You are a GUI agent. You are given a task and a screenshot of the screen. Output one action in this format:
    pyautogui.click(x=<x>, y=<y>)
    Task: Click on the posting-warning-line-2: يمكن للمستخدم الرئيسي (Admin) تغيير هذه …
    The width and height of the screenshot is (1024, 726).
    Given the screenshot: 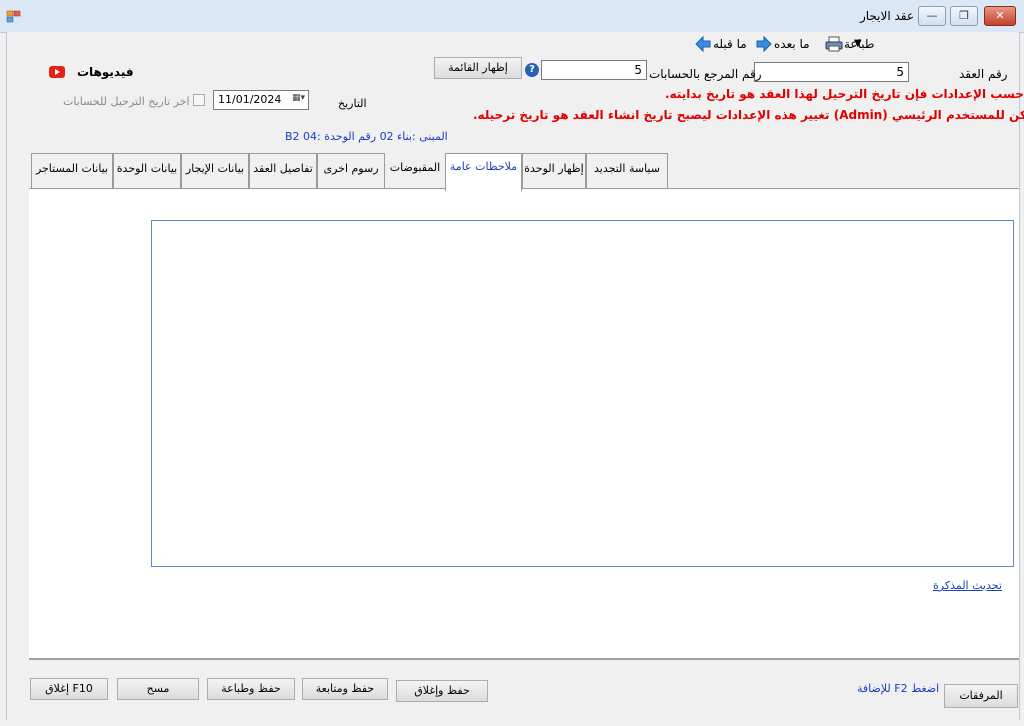 What is the action you would take?
    pyautogui.click(x=748, y=115)
    